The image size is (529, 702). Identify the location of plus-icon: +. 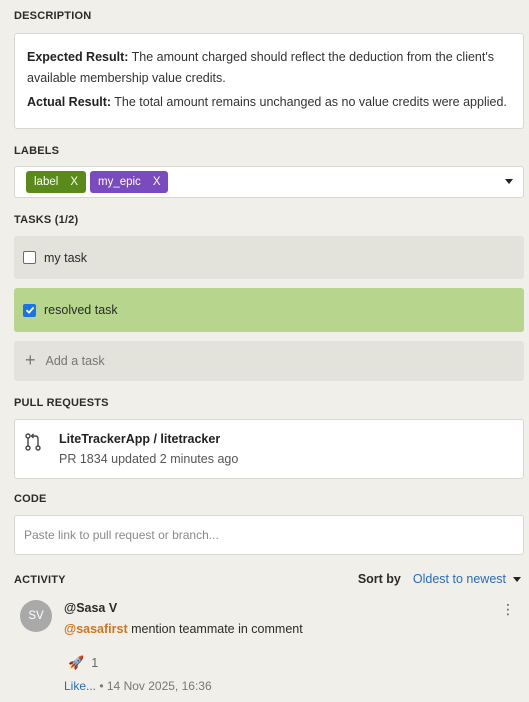
(30, 359).